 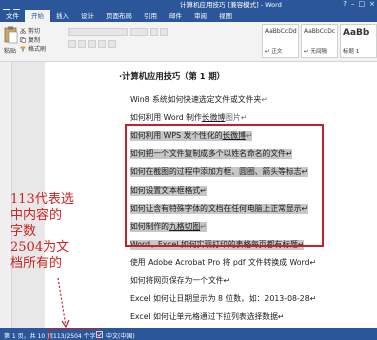 I want to click on annotation-line: 字数, so click(x=23, y=231).